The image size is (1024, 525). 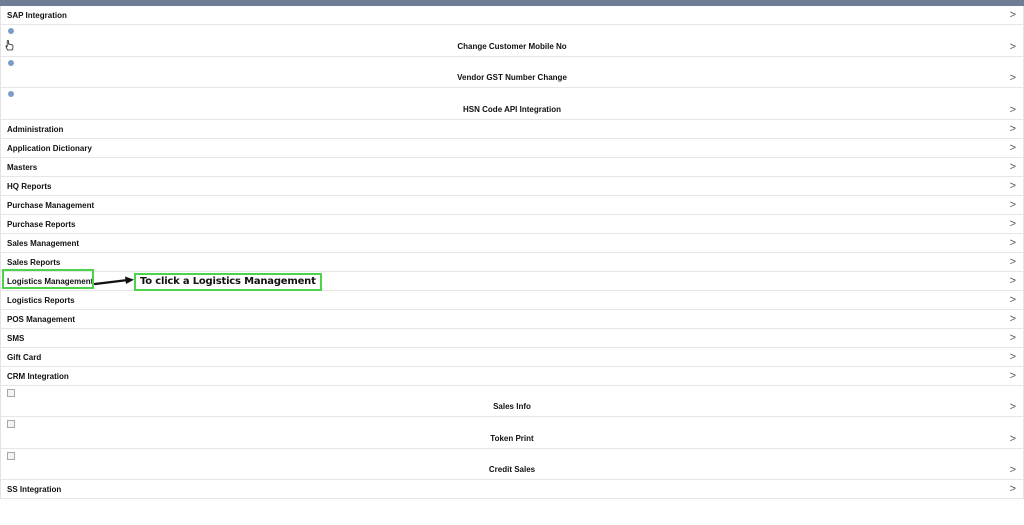 I want to click on menu-item-sales-management: Sales Management >, so click(x=512, y=243).